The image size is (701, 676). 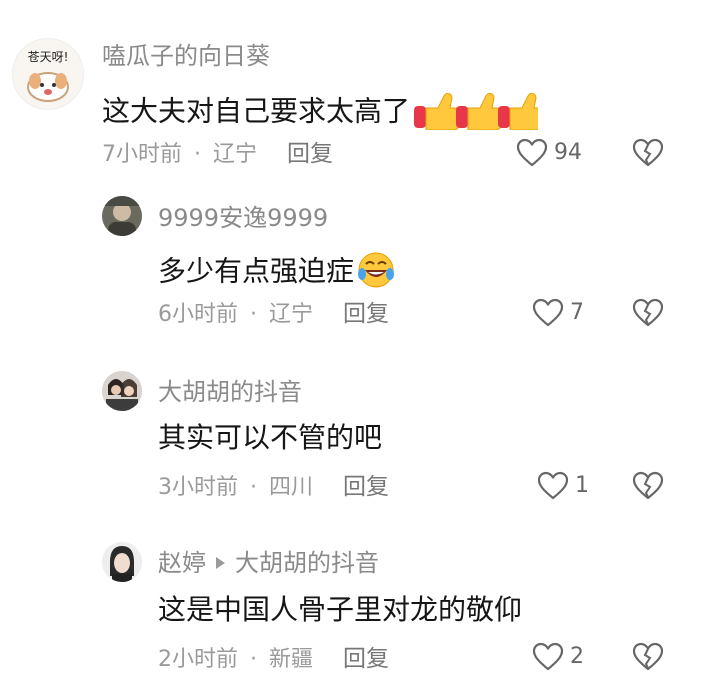 I want to click on username: 大胡胡的抖音, so click(x=230, y=392).